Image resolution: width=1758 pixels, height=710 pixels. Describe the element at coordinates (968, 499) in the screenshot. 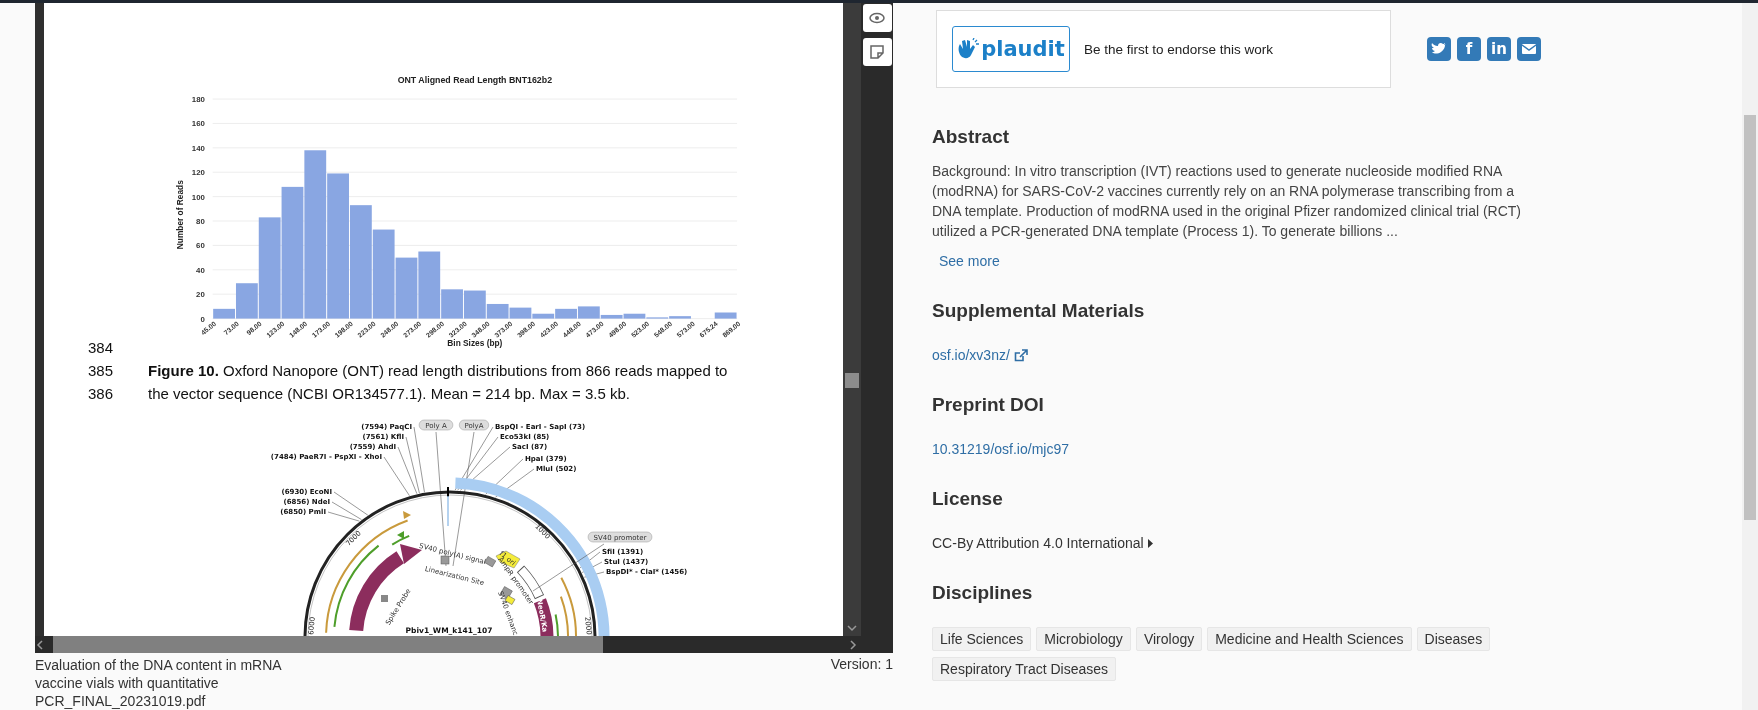

I see `section-heading: License` at that location.